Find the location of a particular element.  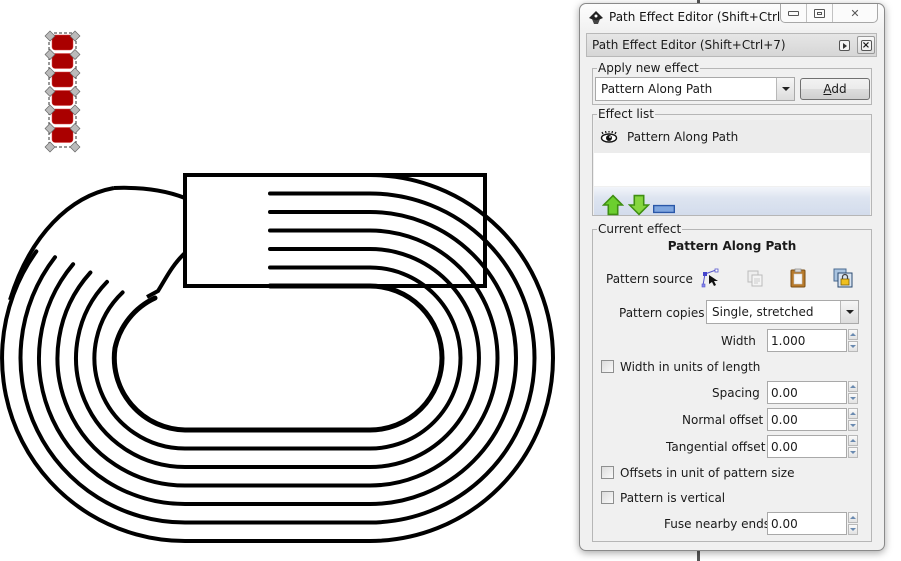

apply-new-effect-label: Apply new effect is located at coordinates (648, 68).